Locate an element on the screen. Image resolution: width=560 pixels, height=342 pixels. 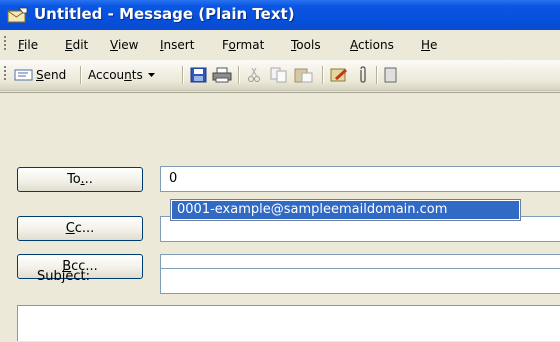
menu-view: View is located at coordinates (124, 45).